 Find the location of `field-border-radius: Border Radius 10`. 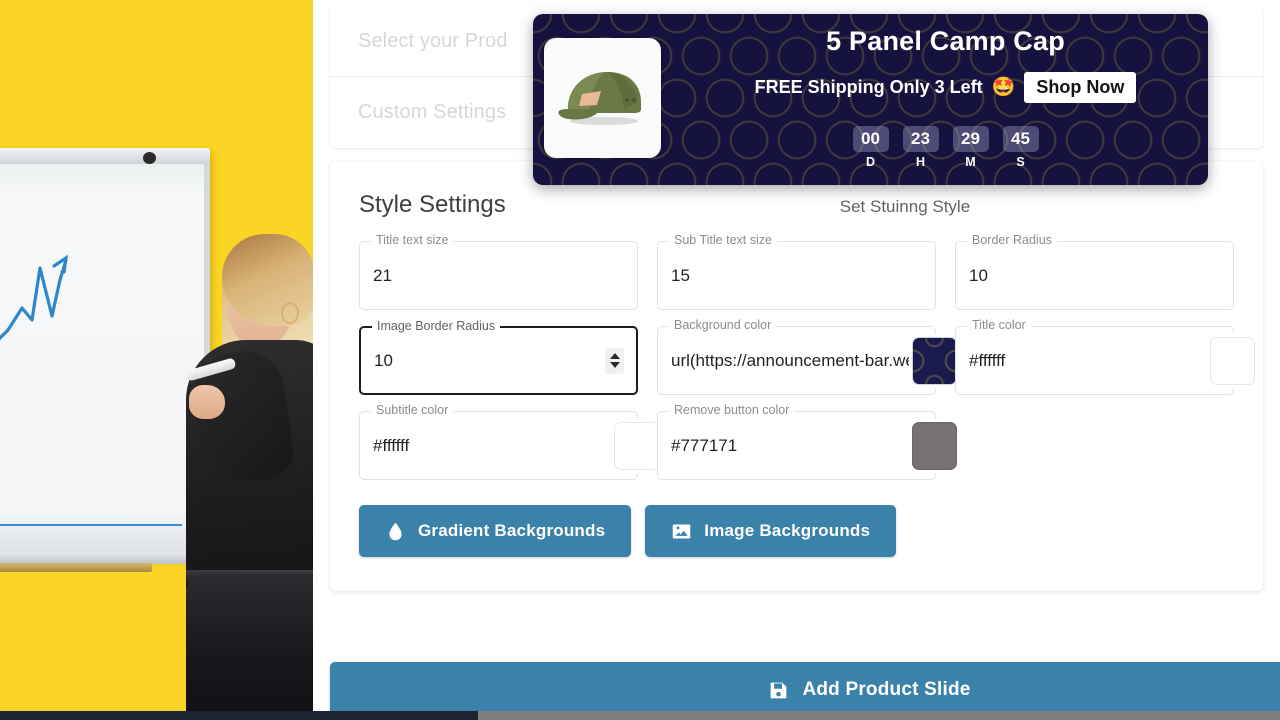

field-border-radius: Border Radius 10 is located at coordinates (1094, 272).